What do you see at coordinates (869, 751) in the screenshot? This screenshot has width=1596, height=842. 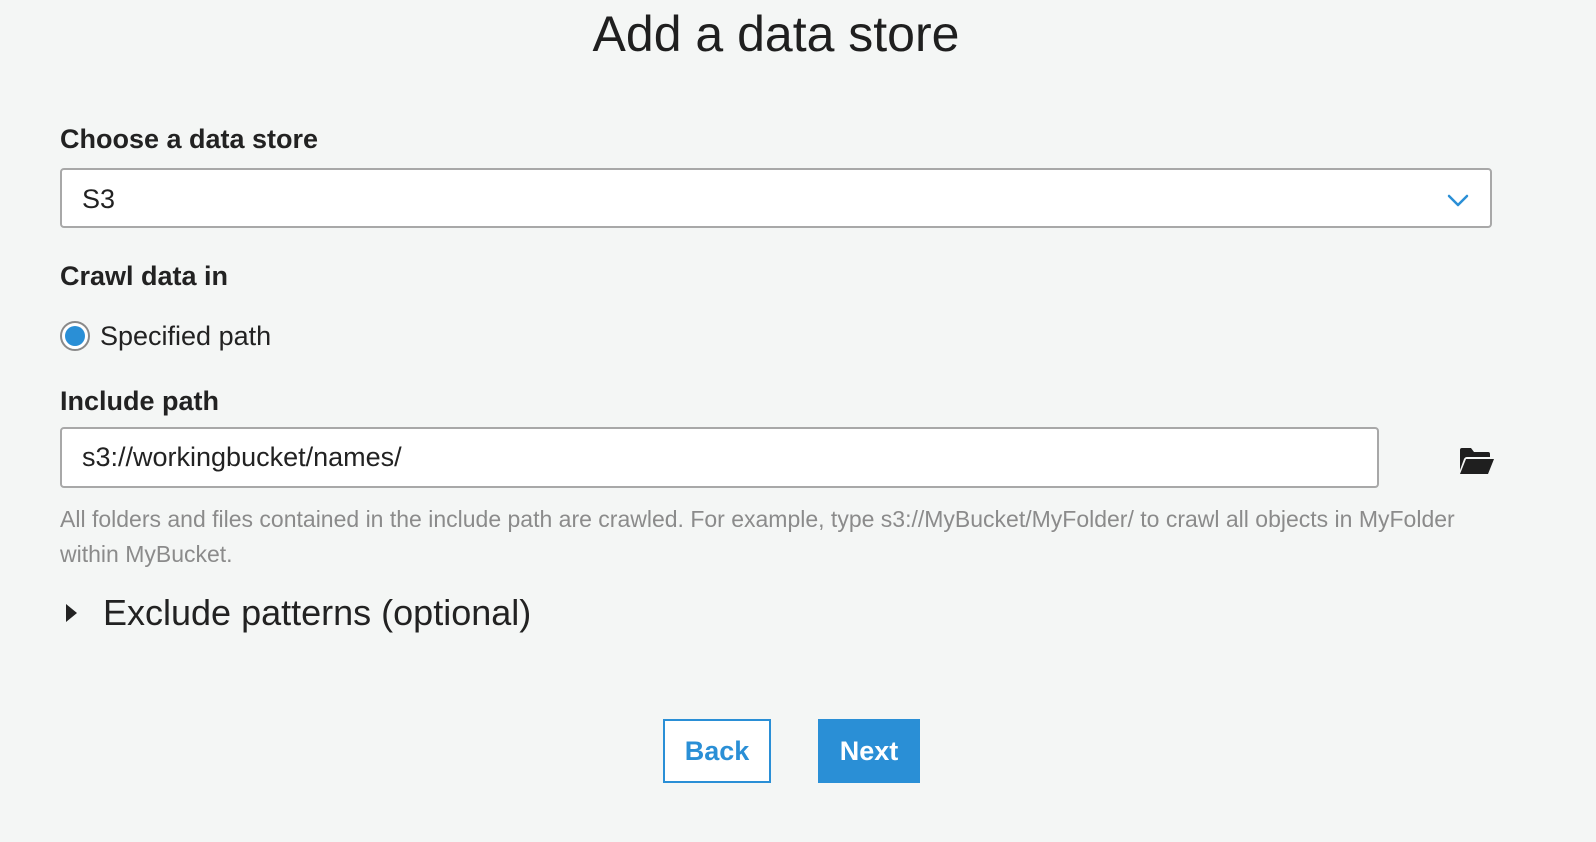 I see `next-button: Next` at bounding box center [869, 751].